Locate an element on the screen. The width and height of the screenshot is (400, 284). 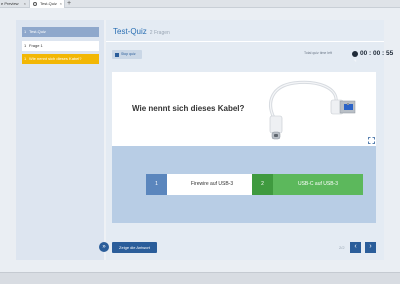
new-tab-button: + is located at coordinates (69, 4).